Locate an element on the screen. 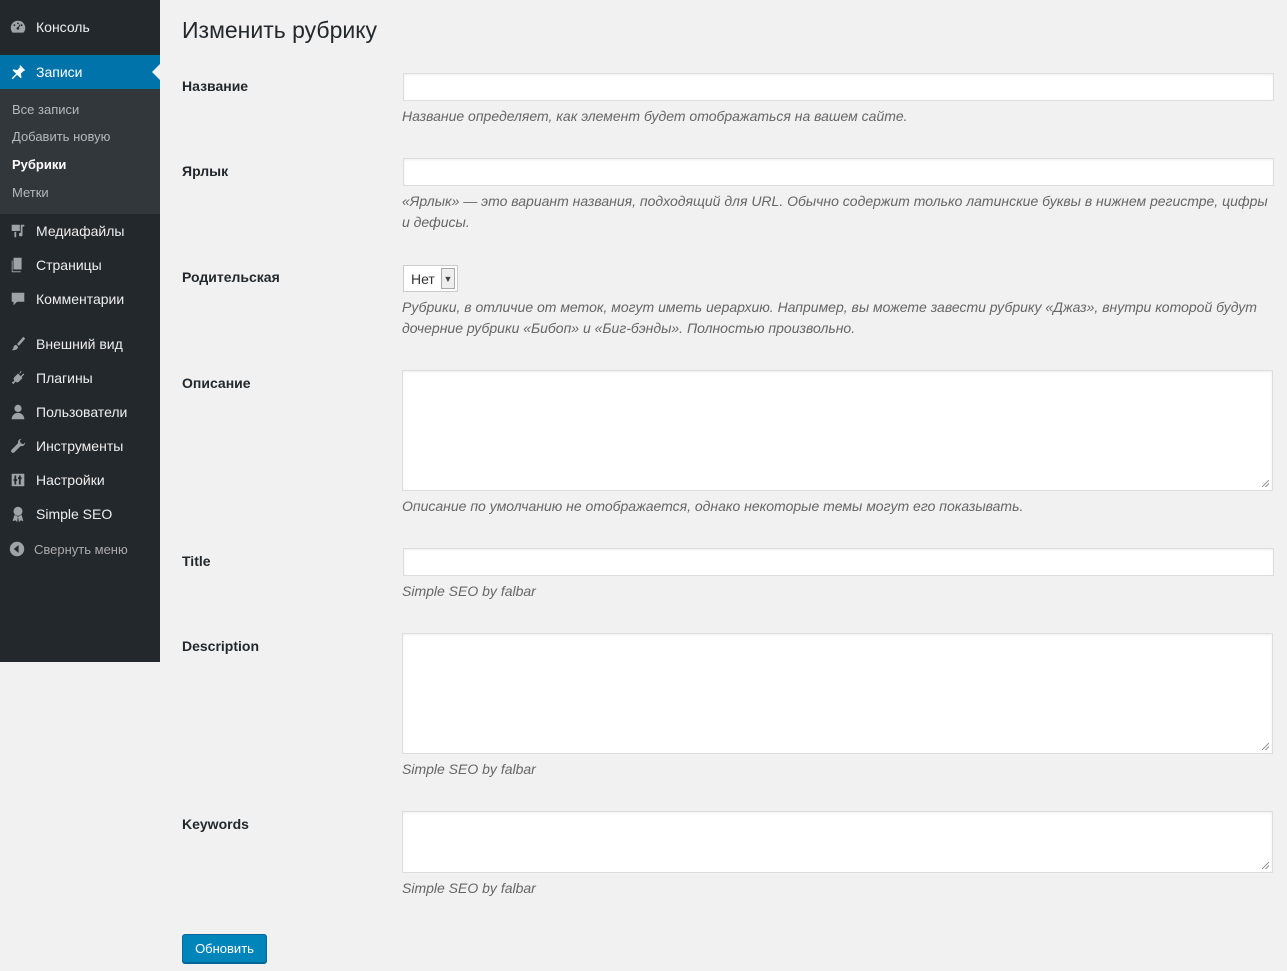 The width and height of the screenshot is (1287, 971). menu-label: Медиафайлы is located at coordinates (80, 231).